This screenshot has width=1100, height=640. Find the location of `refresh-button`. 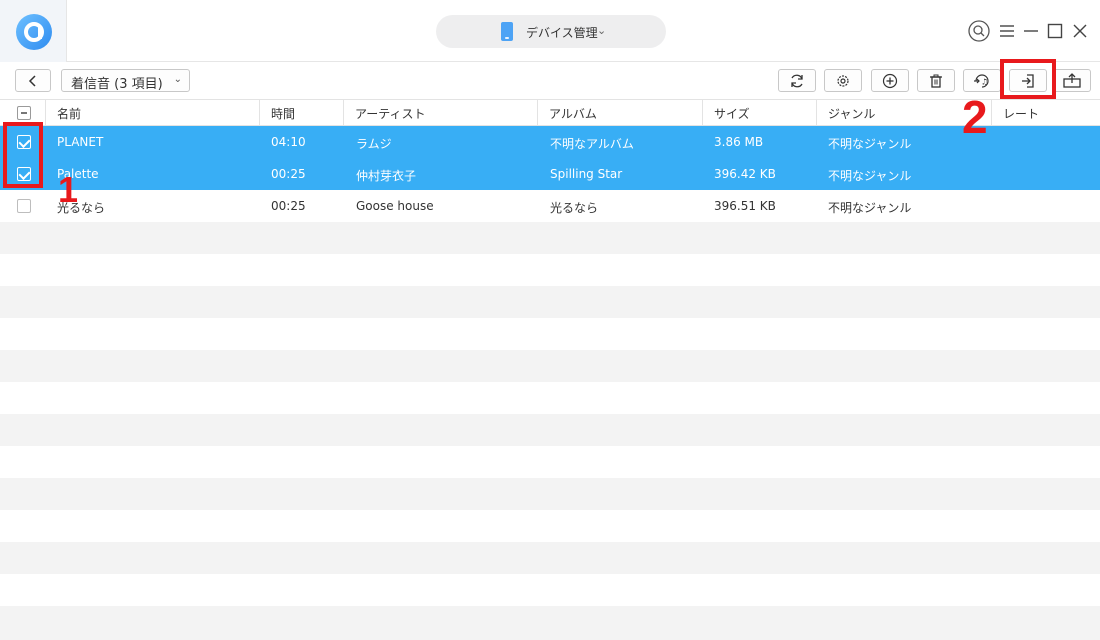

refresh-button is located at coordinates (797, 80).